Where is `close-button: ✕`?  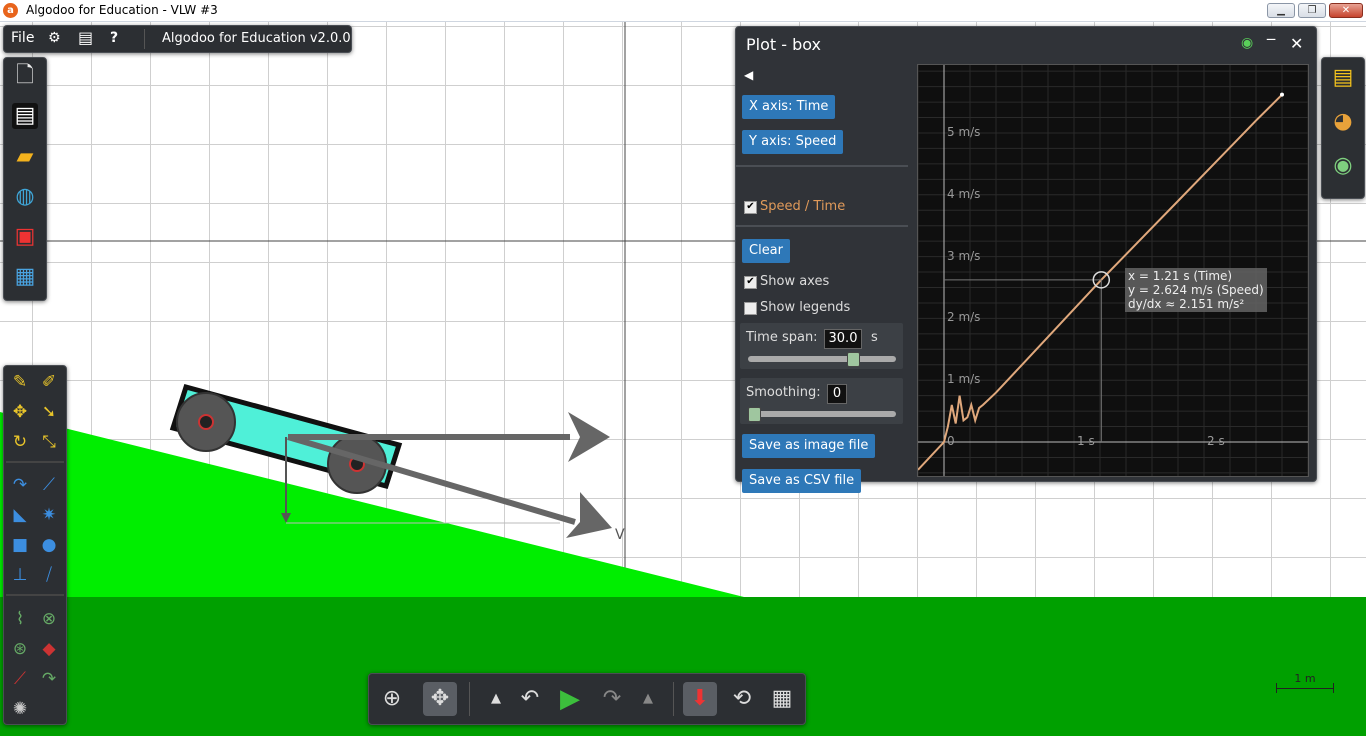 close-button: ✕ is located at coordinates (1346, 10).